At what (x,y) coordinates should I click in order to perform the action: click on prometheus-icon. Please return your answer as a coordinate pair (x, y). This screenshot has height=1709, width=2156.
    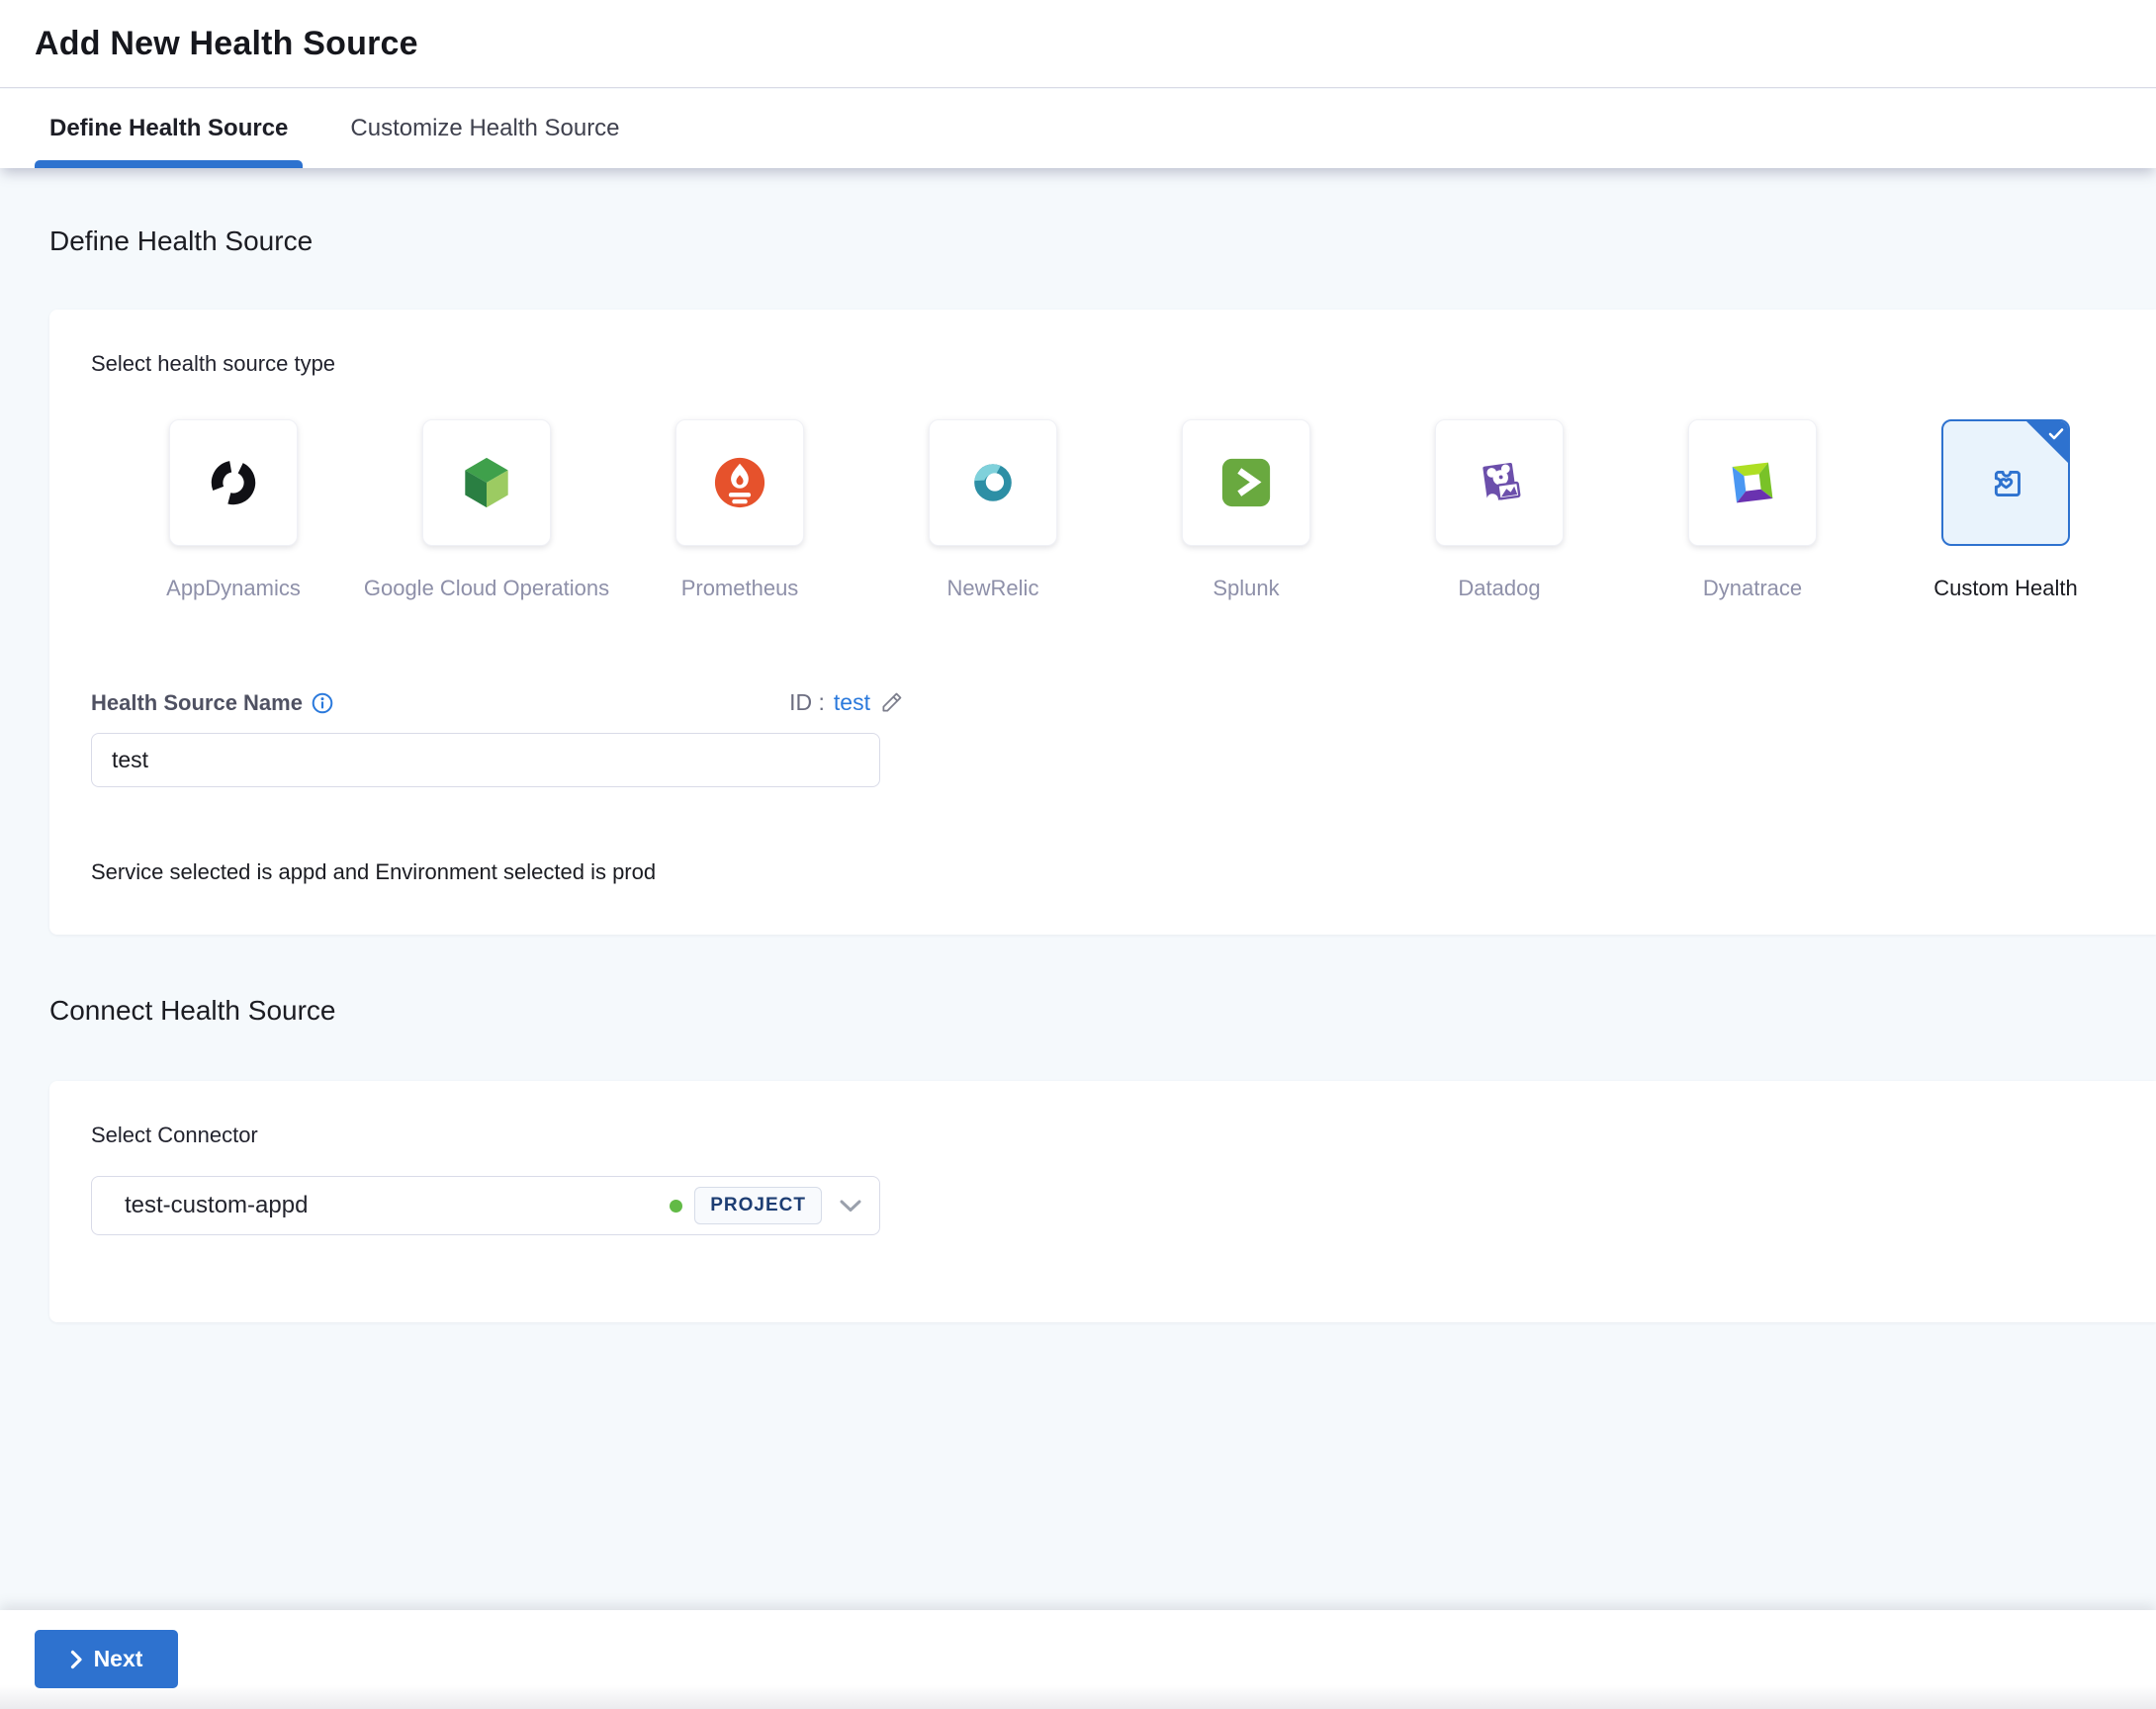
    Looking at the image, I should click on (739, 483).